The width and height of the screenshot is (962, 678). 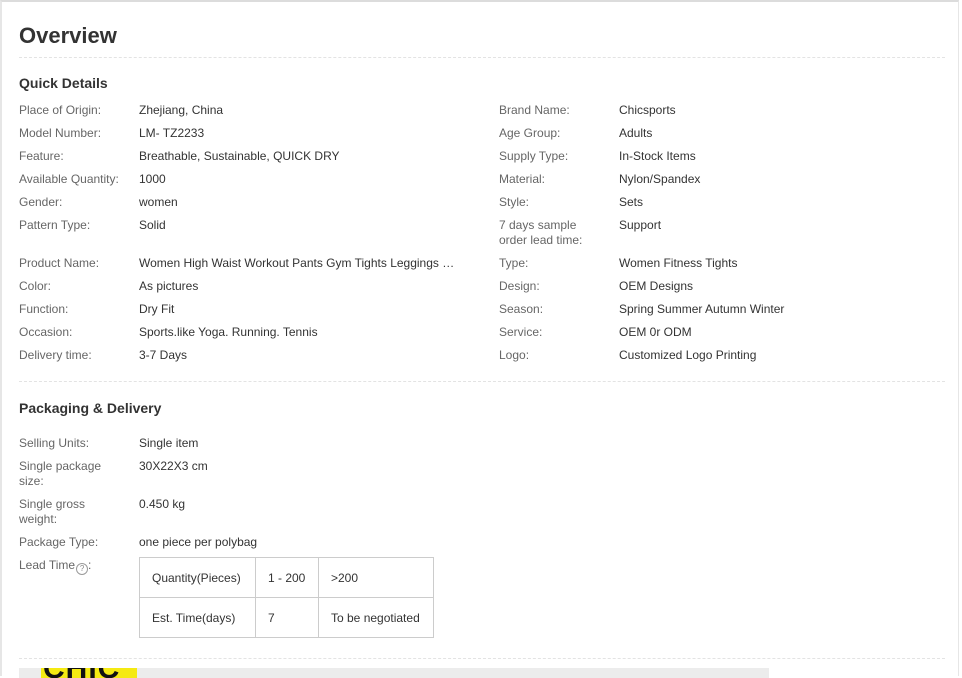 What do you see at coordinates (541, 232) in the screenshot?
I see `detail-label: 7 days sample order lead time:` at bounding box center [541, 232].